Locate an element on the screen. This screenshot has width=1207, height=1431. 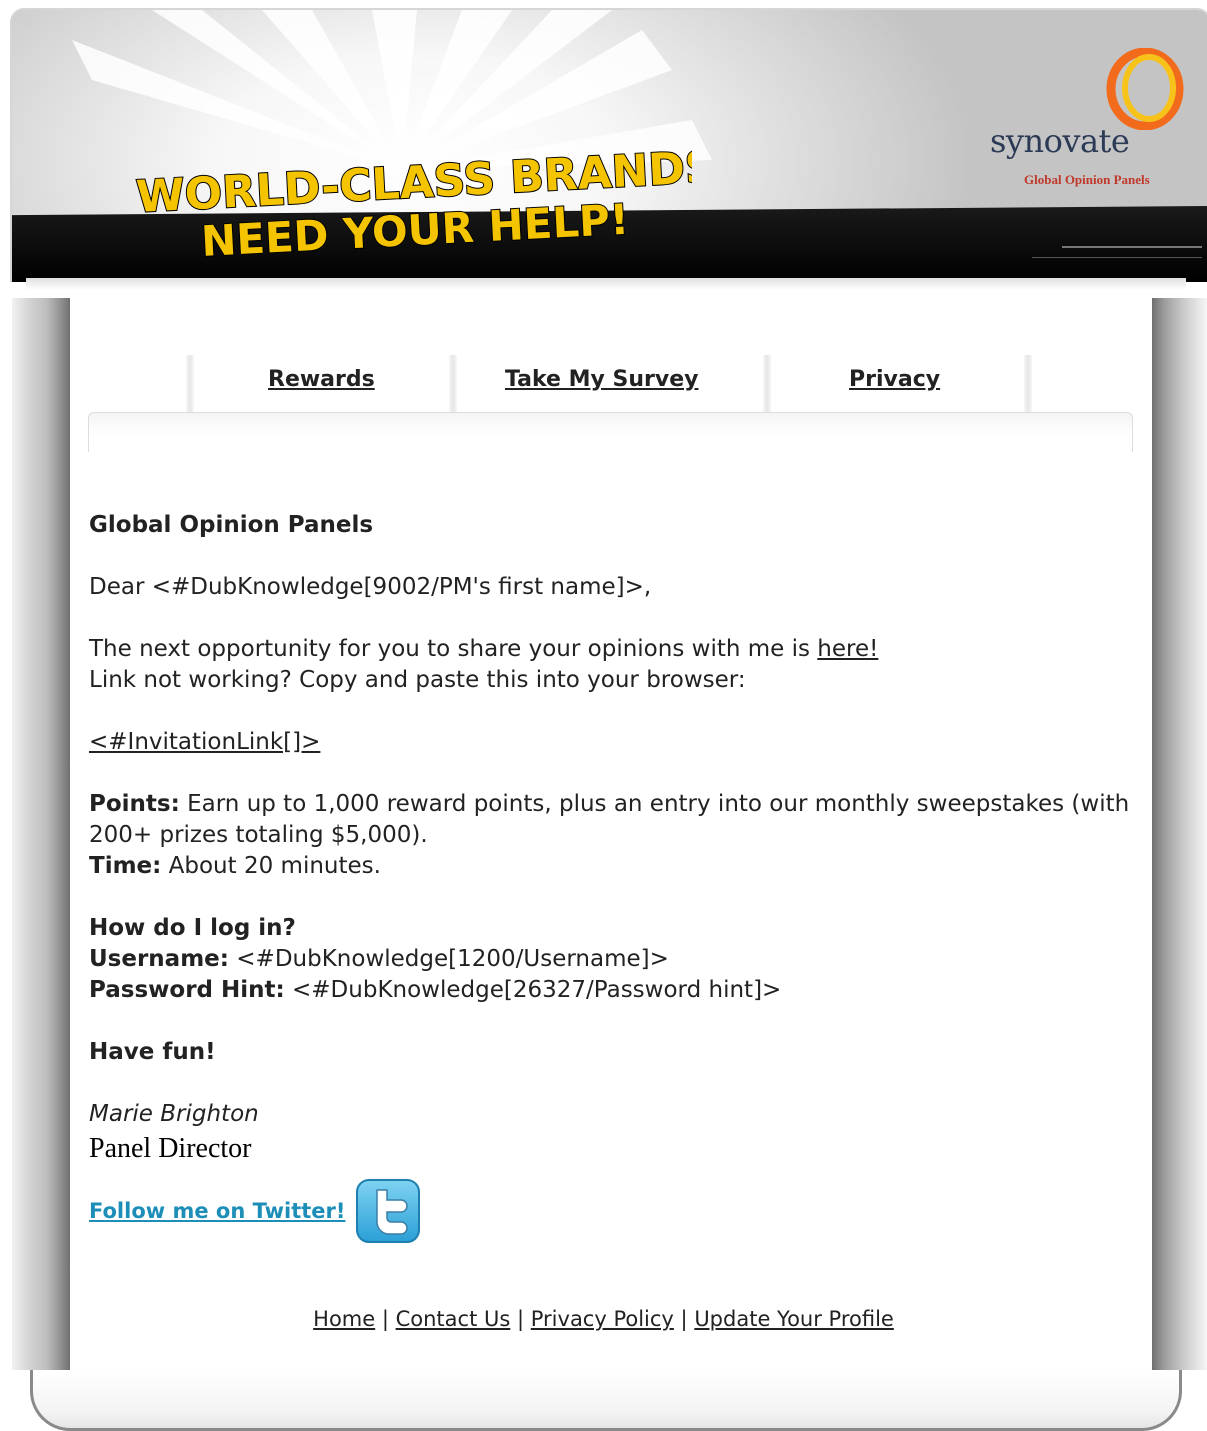
body-title: Global Opinion Panels is located at coordinates (231, 525).